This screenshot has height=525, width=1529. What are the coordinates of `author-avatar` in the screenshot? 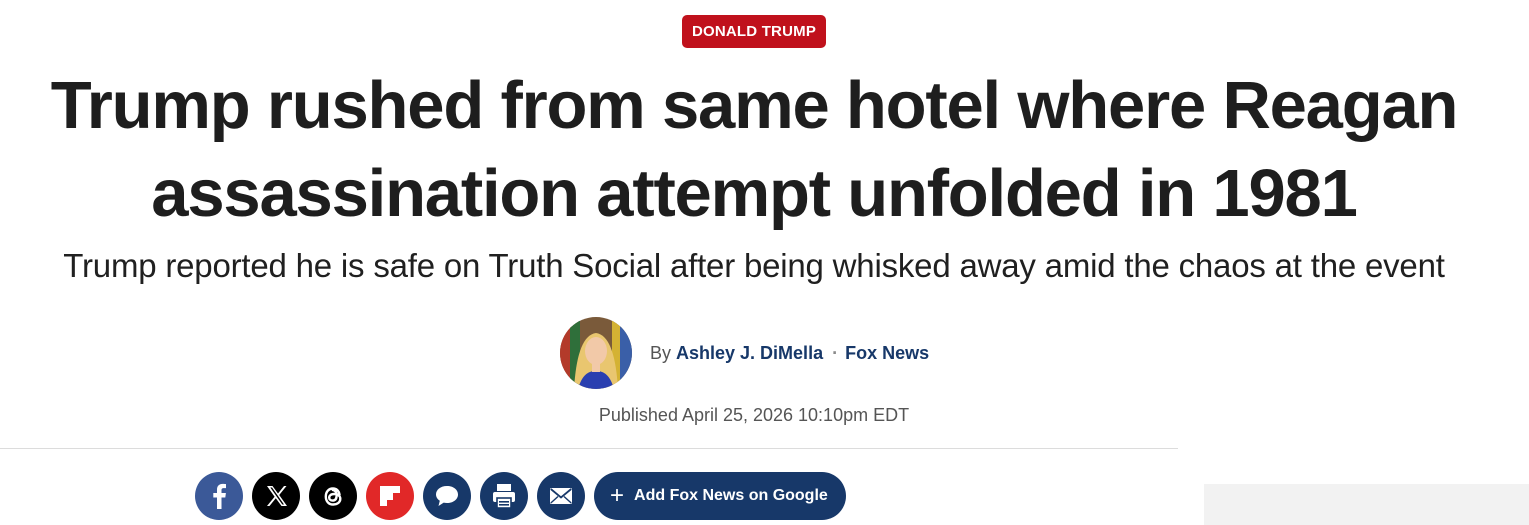 It's located at (596, 353).